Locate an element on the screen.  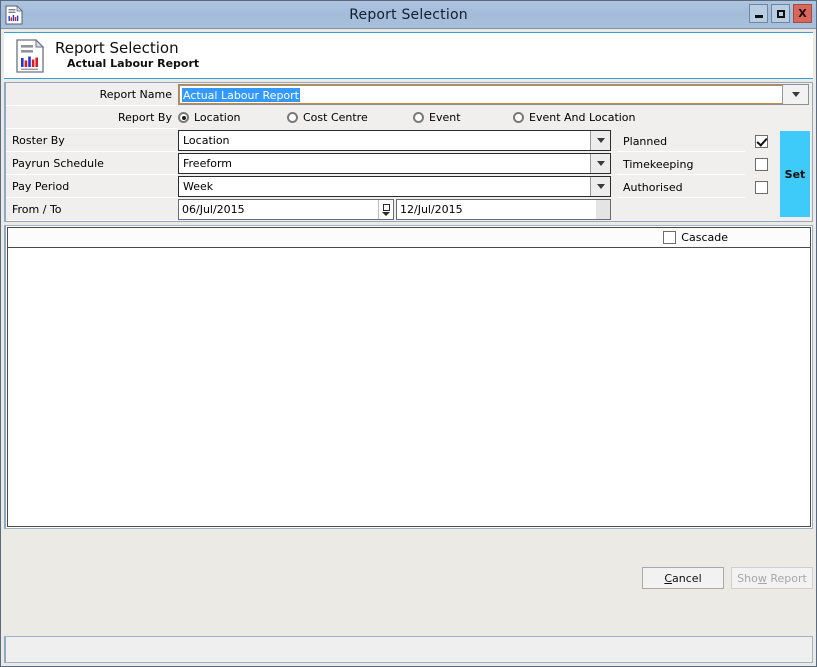
from-date-value: 06/Jul/2015 is located at coordinates (213, 209).